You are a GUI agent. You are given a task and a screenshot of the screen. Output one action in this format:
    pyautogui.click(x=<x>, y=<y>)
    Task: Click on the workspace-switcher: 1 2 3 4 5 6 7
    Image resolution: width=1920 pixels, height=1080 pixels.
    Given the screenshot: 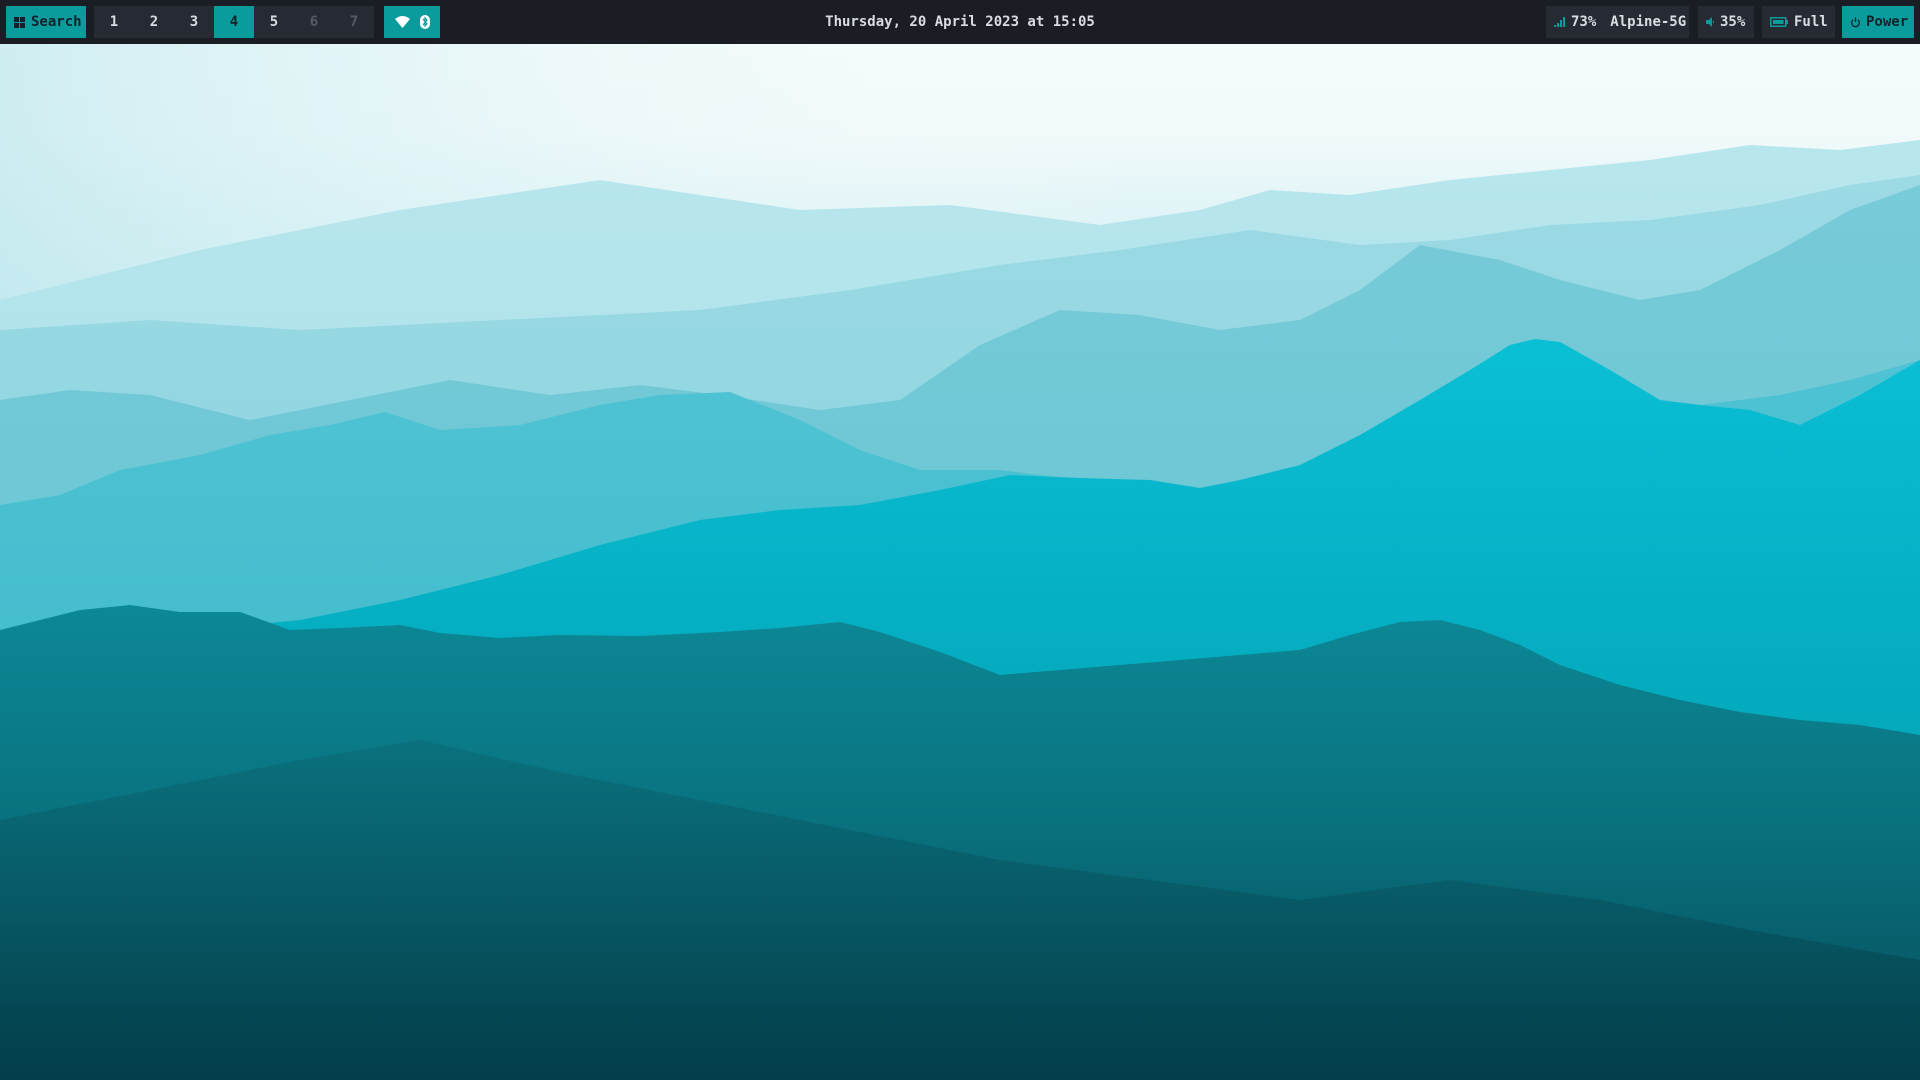 What is the action you would take?
    pyautogui.click(x=234, y=22)
    